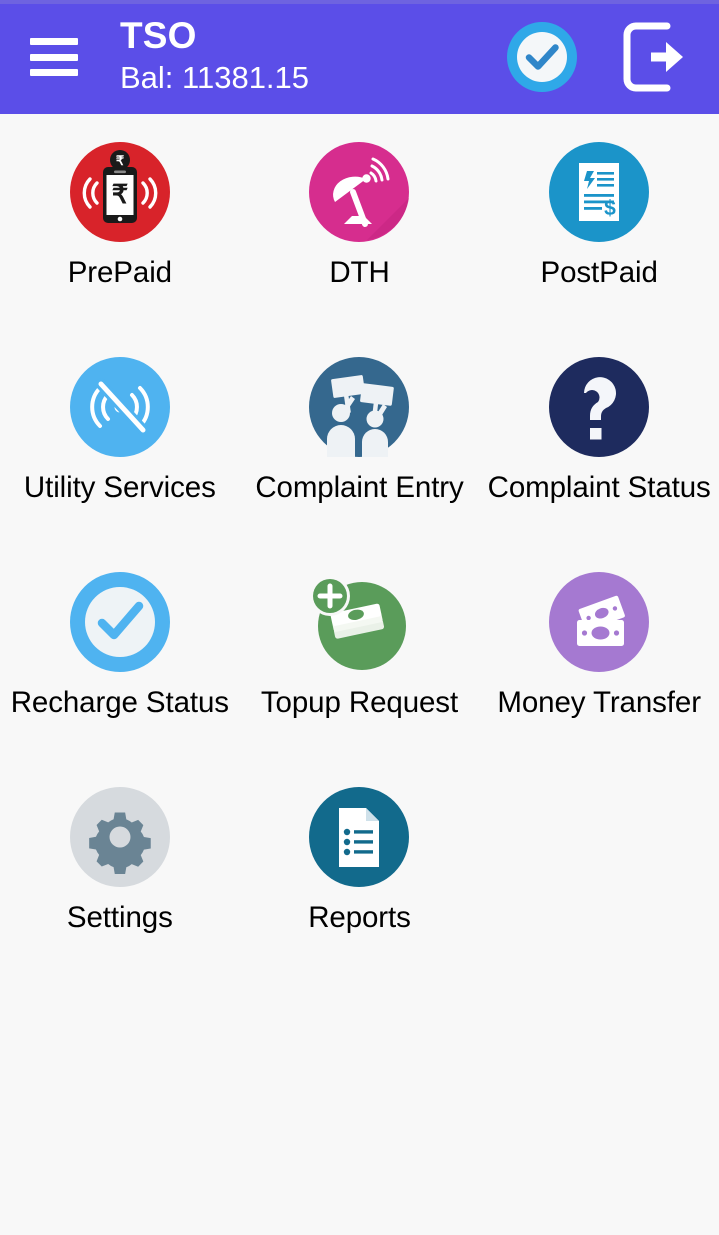  I want to click on tile-label: Complaint Status, so click(599, 487).